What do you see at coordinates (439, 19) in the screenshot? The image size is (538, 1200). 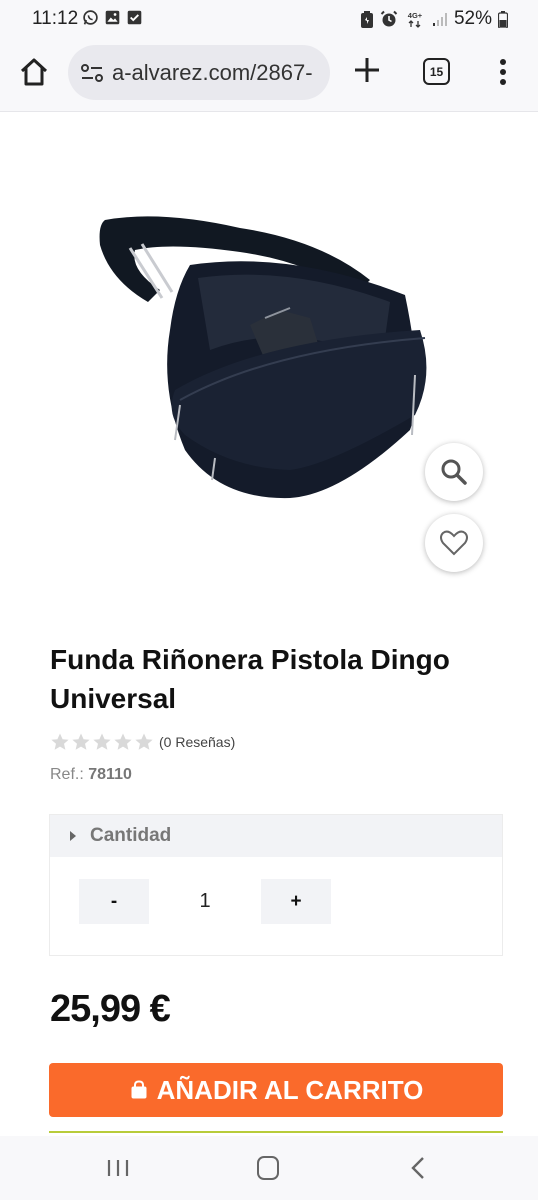 I see `signal-icon` at bounding box center [439, 19].